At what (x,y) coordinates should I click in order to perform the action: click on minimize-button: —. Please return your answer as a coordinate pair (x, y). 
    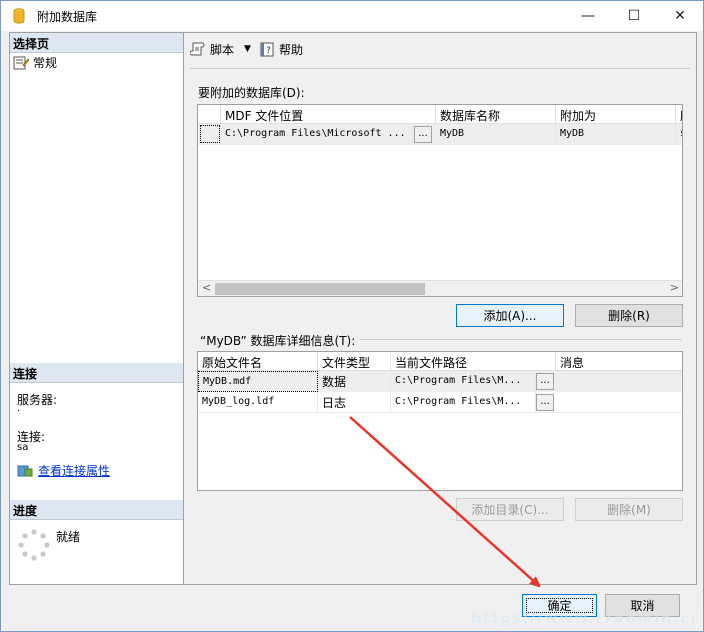
    Looking at the image, I should click on (588, 16).